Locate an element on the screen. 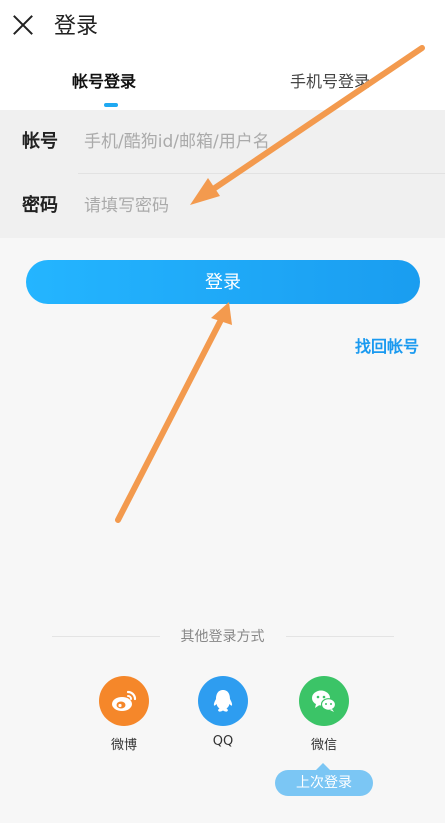 The width and height of the screenshot is (445, 823). qq-login-button: QQ is located at coordinates (223, 712).